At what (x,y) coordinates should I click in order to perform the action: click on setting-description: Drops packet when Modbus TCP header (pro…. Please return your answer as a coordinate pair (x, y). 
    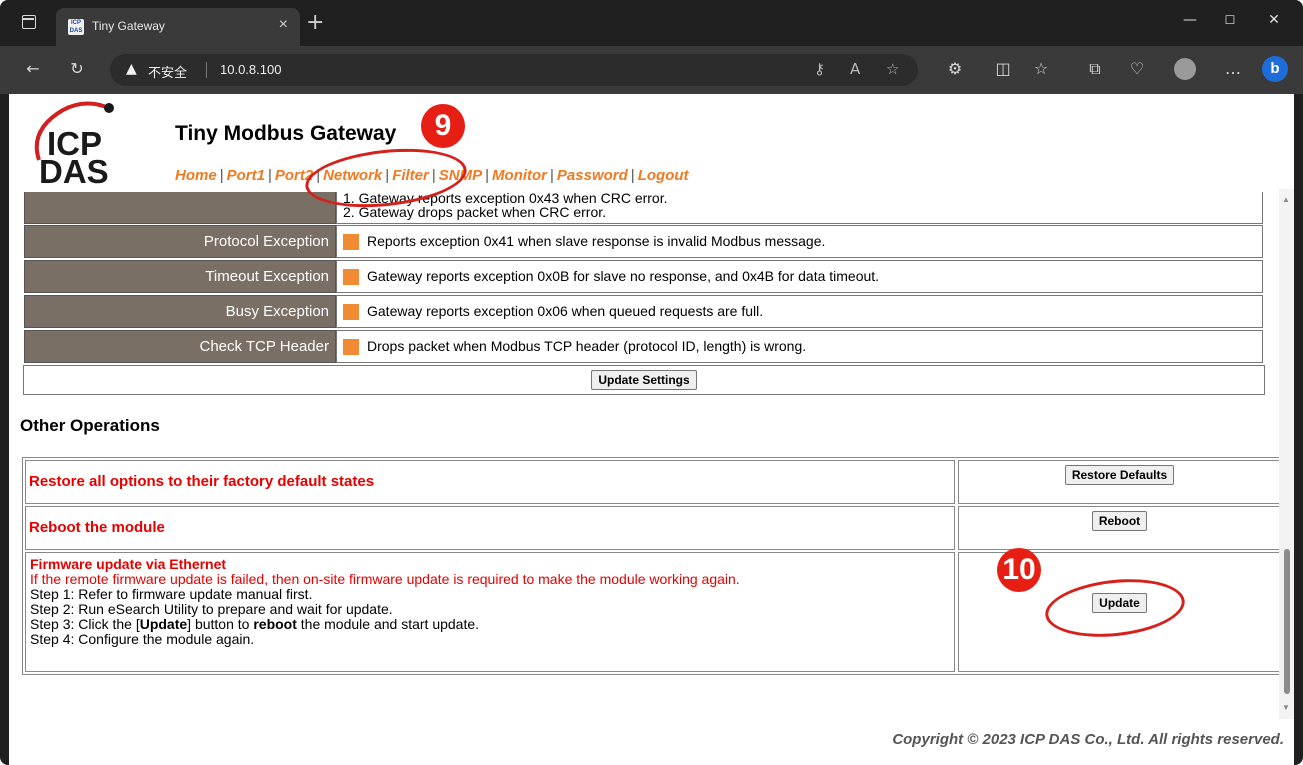
    Looking at the image, I should click on (587, 346).